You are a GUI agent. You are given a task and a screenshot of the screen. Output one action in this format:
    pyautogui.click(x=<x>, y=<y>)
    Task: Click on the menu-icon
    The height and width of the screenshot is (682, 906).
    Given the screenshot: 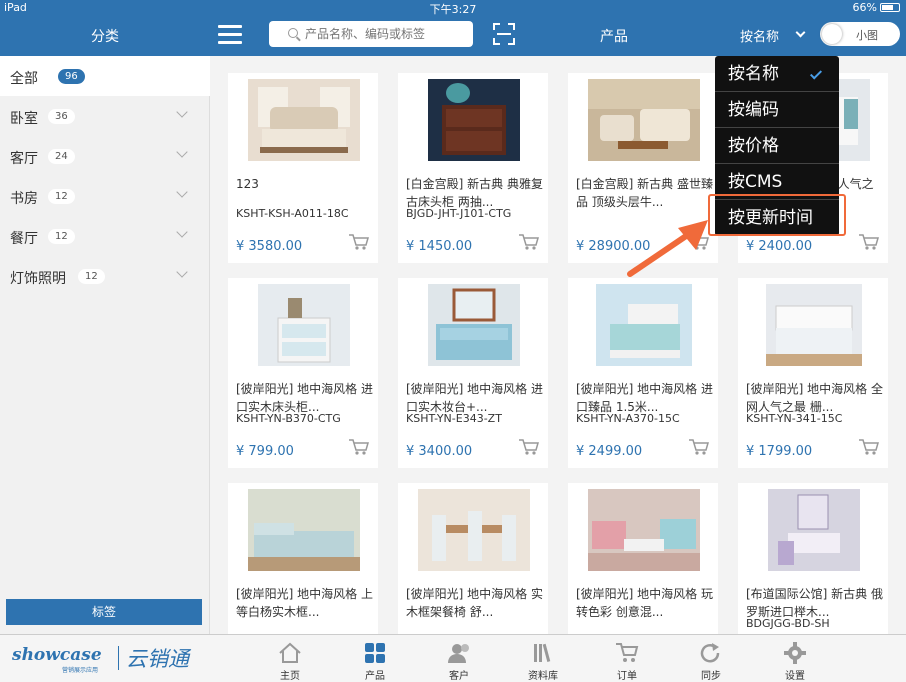 What is the action you would take?
    pyautogui.click(x=230, y=35)
    